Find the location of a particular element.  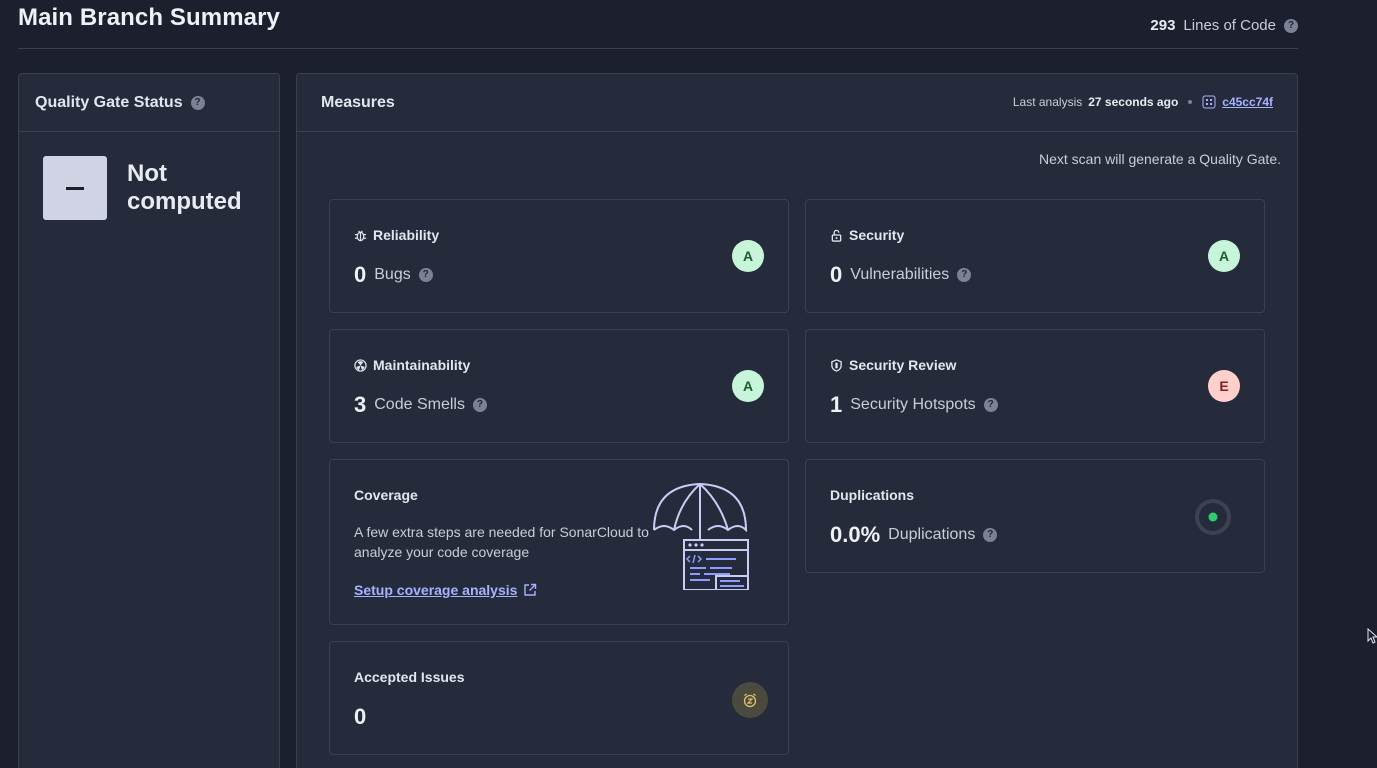

page-header: Main Branch Summary 293 Lines of Code ? is located at coordinates (658, 24).